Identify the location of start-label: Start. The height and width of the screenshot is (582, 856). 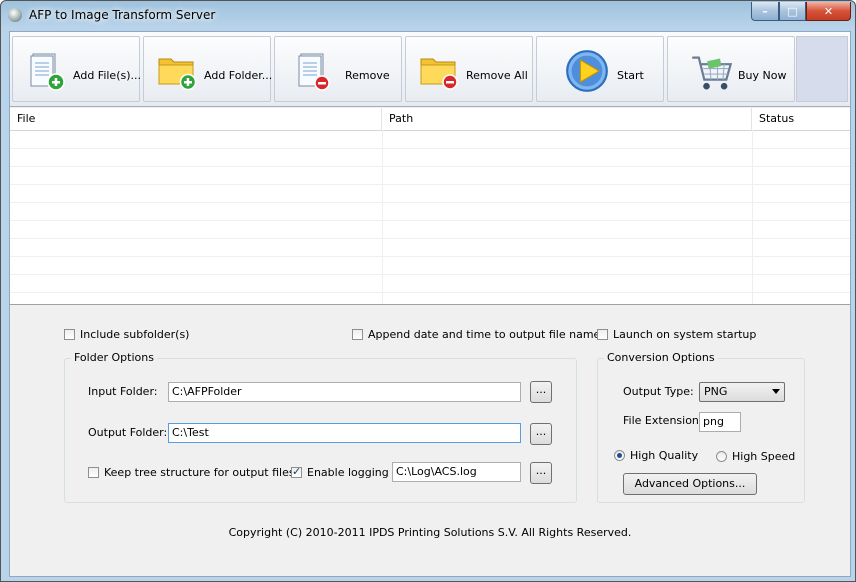
(630, 75).